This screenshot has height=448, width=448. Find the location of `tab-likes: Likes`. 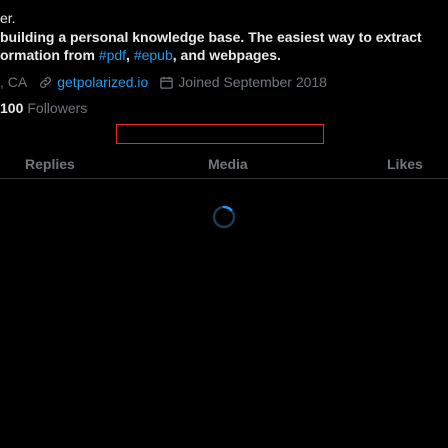

tab-likes: Likes is located at coordinates (405, 164).